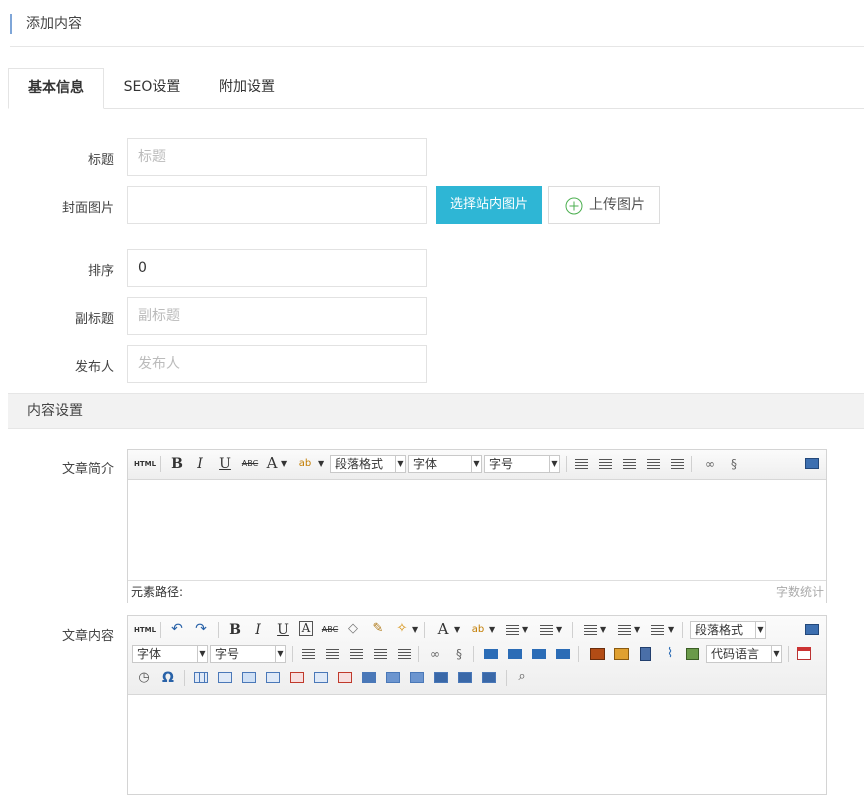 The height and width of the screenshot is (795, 864). I want to click on format-brush-icon: ✎, so click(378, 629).